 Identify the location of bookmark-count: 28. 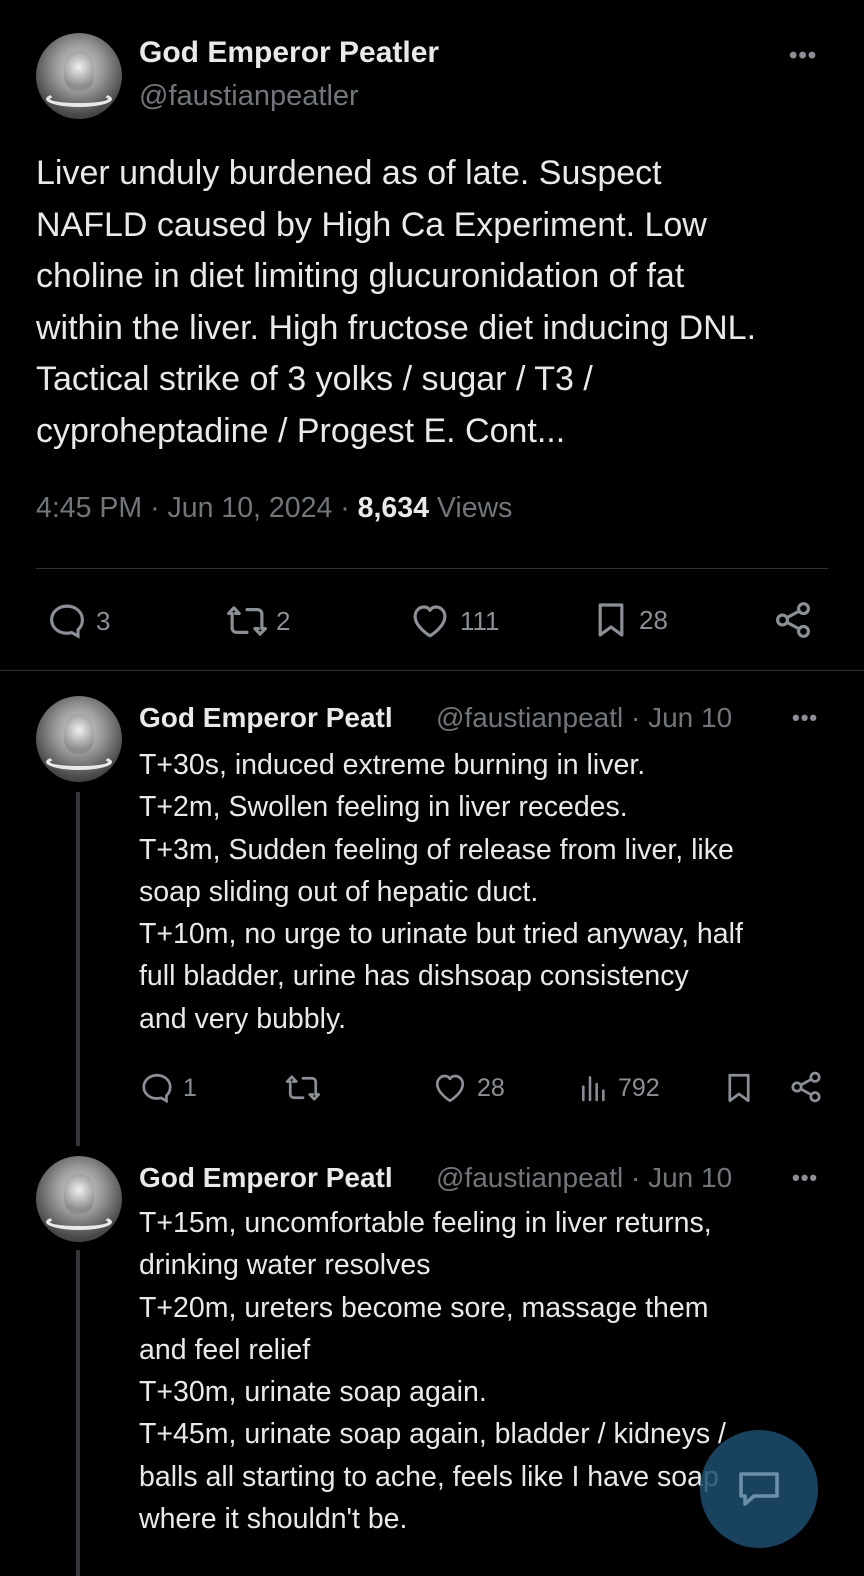
(653, 619).